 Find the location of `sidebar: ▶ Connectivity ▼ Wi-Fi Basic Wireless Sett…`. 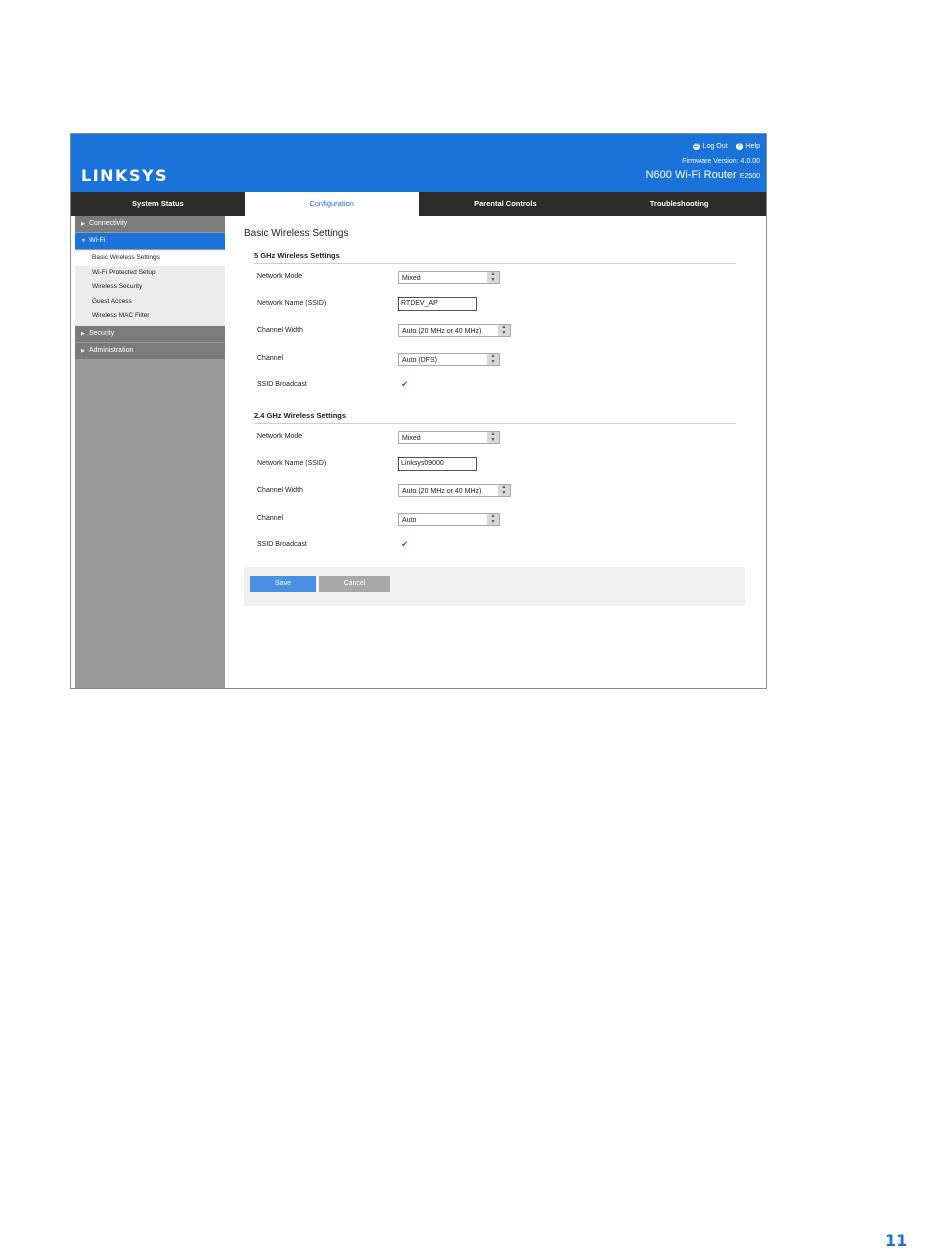

sidebar: ▶ Connectivity ▼ Wi-Fi Basic Wireless Sett… is located at coordinates (150, 452).